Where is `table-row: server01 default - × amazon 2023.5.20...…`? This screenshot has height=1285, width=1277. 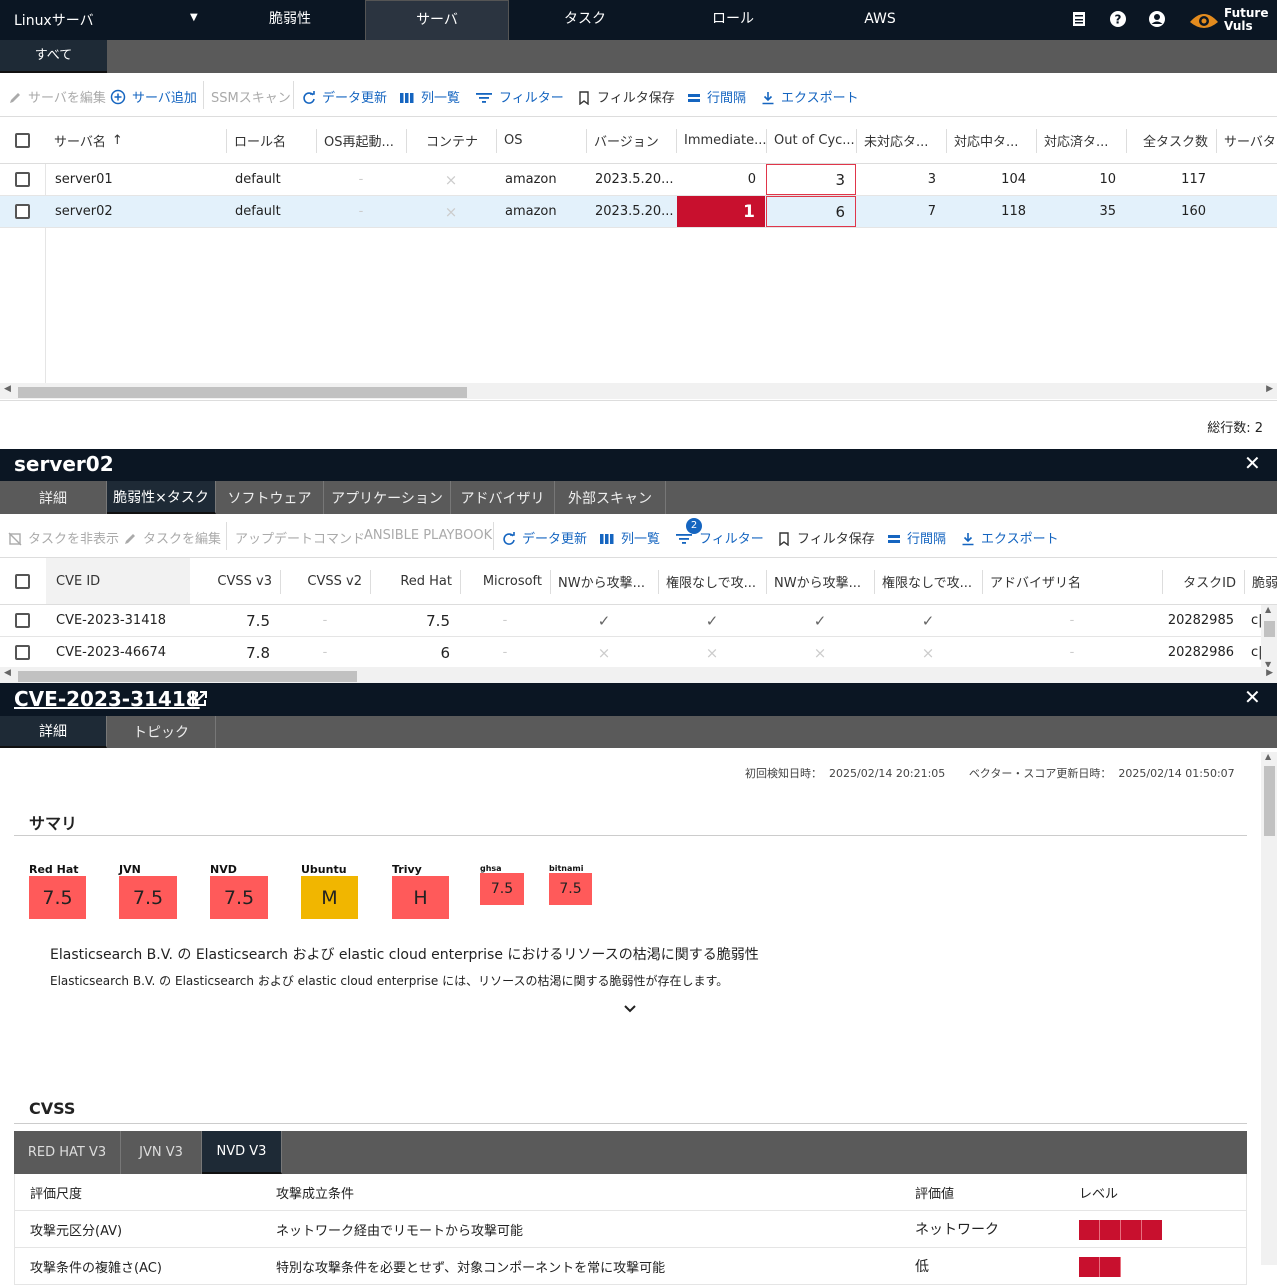 table-row: server01 default - × amazon 2023.5.20...… is located at coordinates (638, 180).